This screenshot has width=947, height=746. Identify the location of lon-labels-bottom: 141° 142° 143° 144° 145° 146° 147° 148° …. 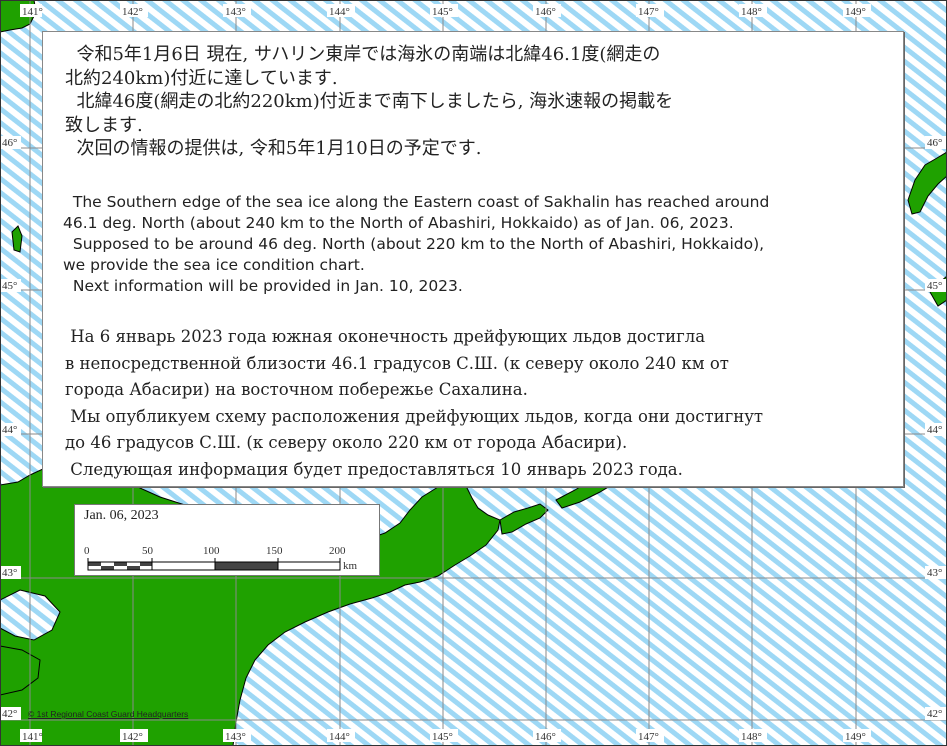
(445, 736).